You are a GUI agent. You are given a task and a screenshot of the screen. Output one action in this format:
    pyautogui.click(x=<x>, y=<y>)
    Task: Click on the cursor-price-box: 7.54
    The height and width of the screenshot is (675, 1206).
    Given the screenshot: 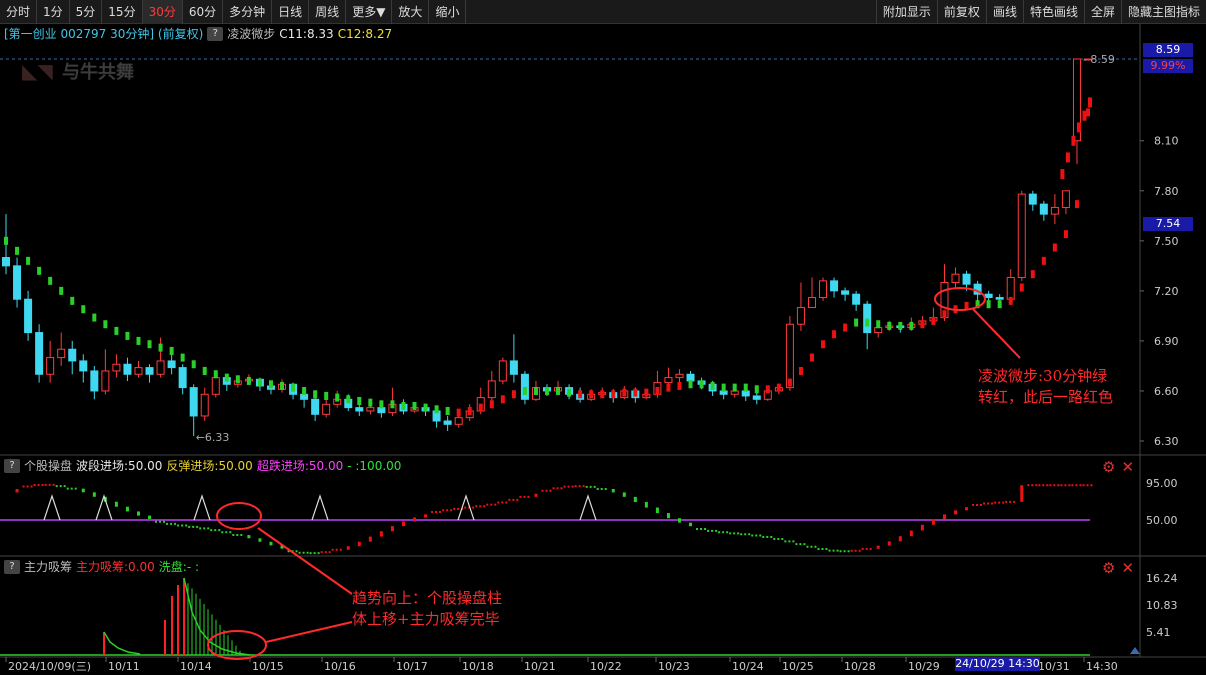 What is the action you would take?
    pyautogui.click(x=1168, y=224)
    